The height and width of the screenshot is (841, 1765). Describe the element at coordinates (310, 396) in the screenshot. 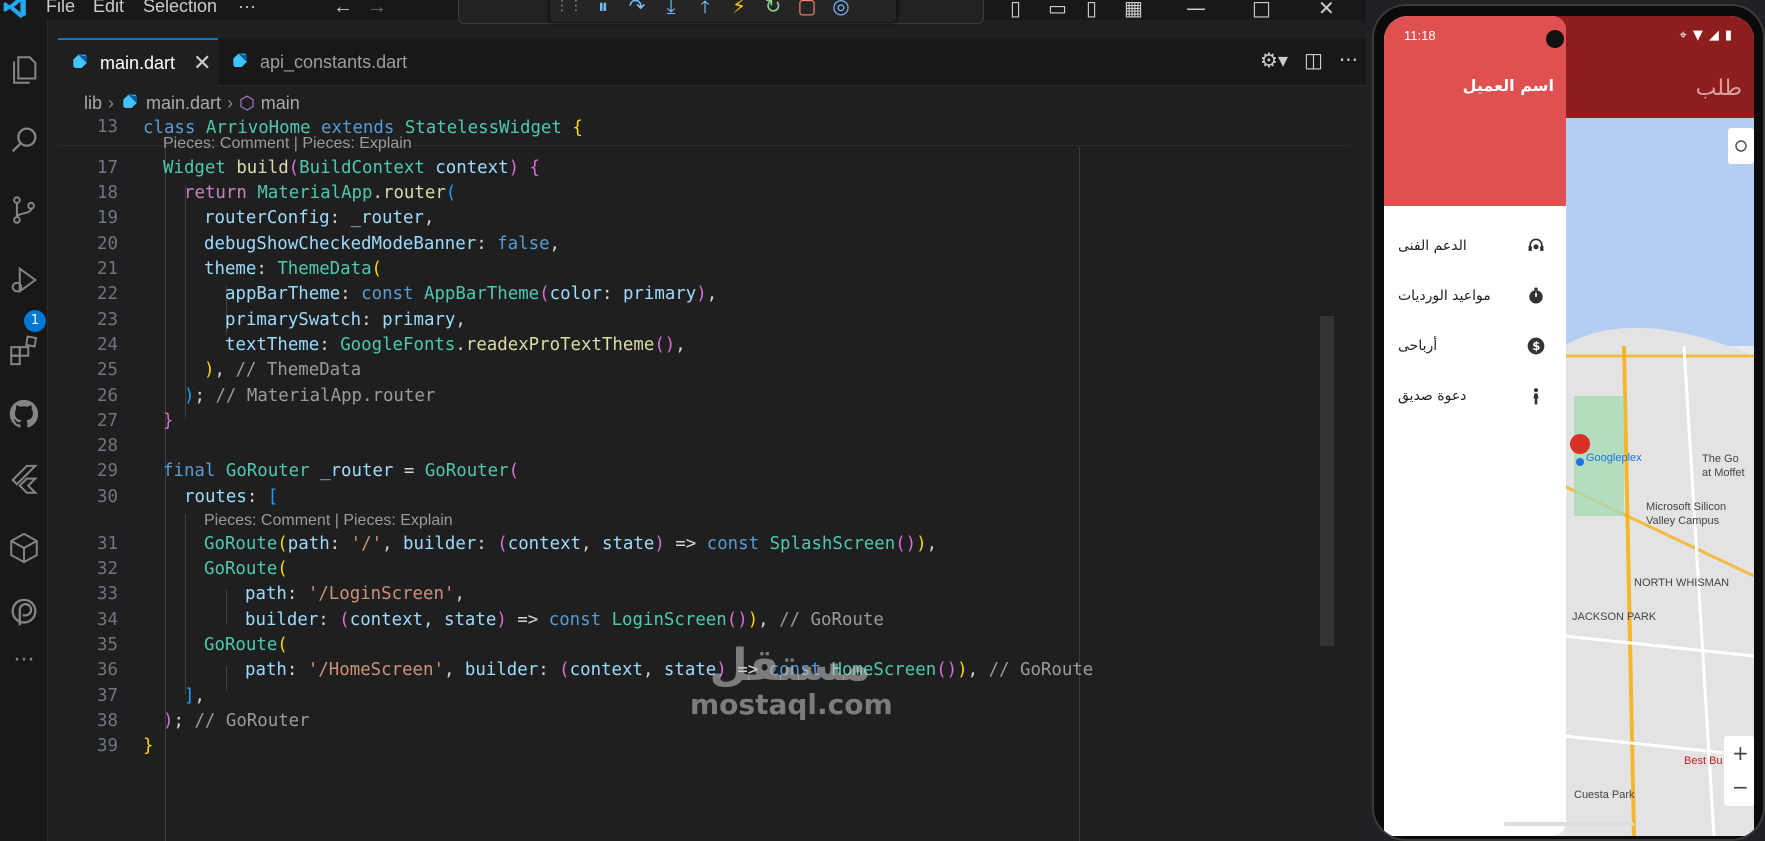

I see `code-line: ); // MaterialApp.router` at that location.